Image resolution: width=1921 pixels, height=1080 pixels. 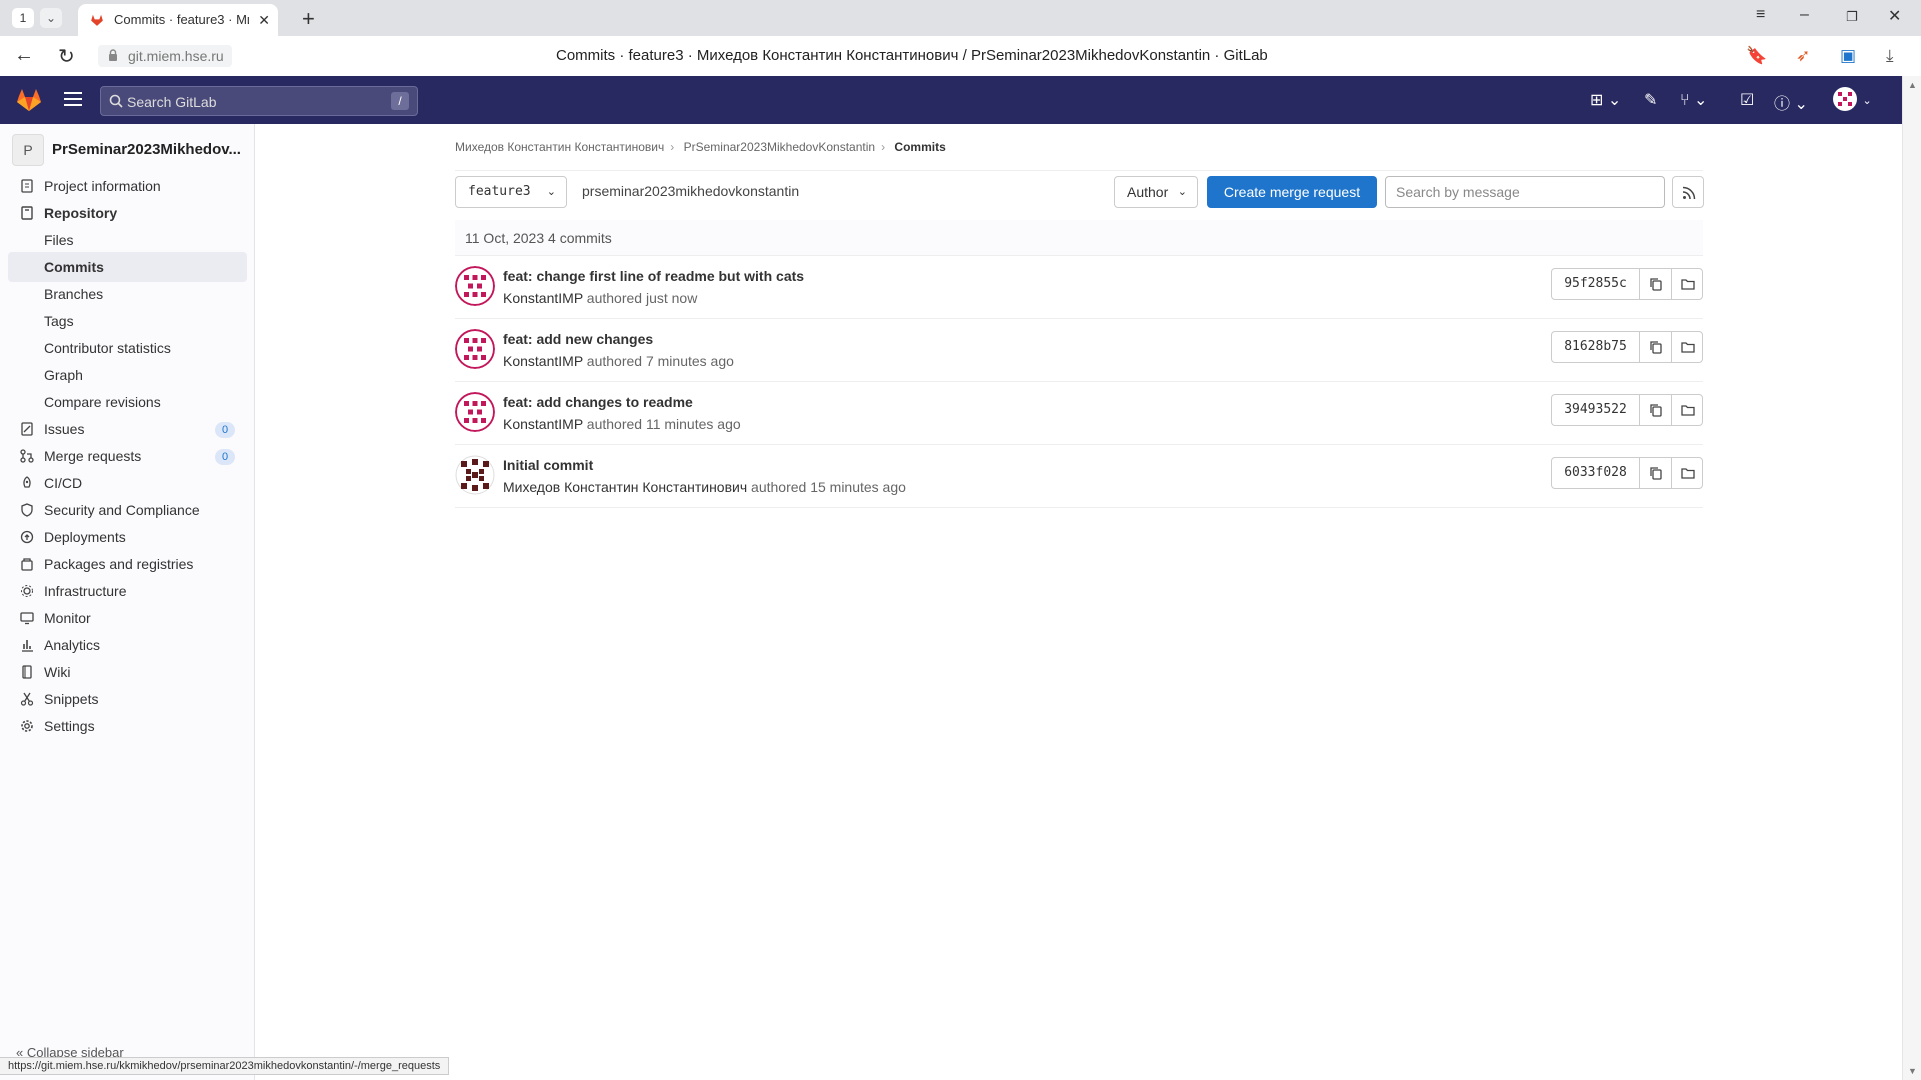 I want to click on search-gitlab-input: Search GitLab /, so click(x=259, y=101).